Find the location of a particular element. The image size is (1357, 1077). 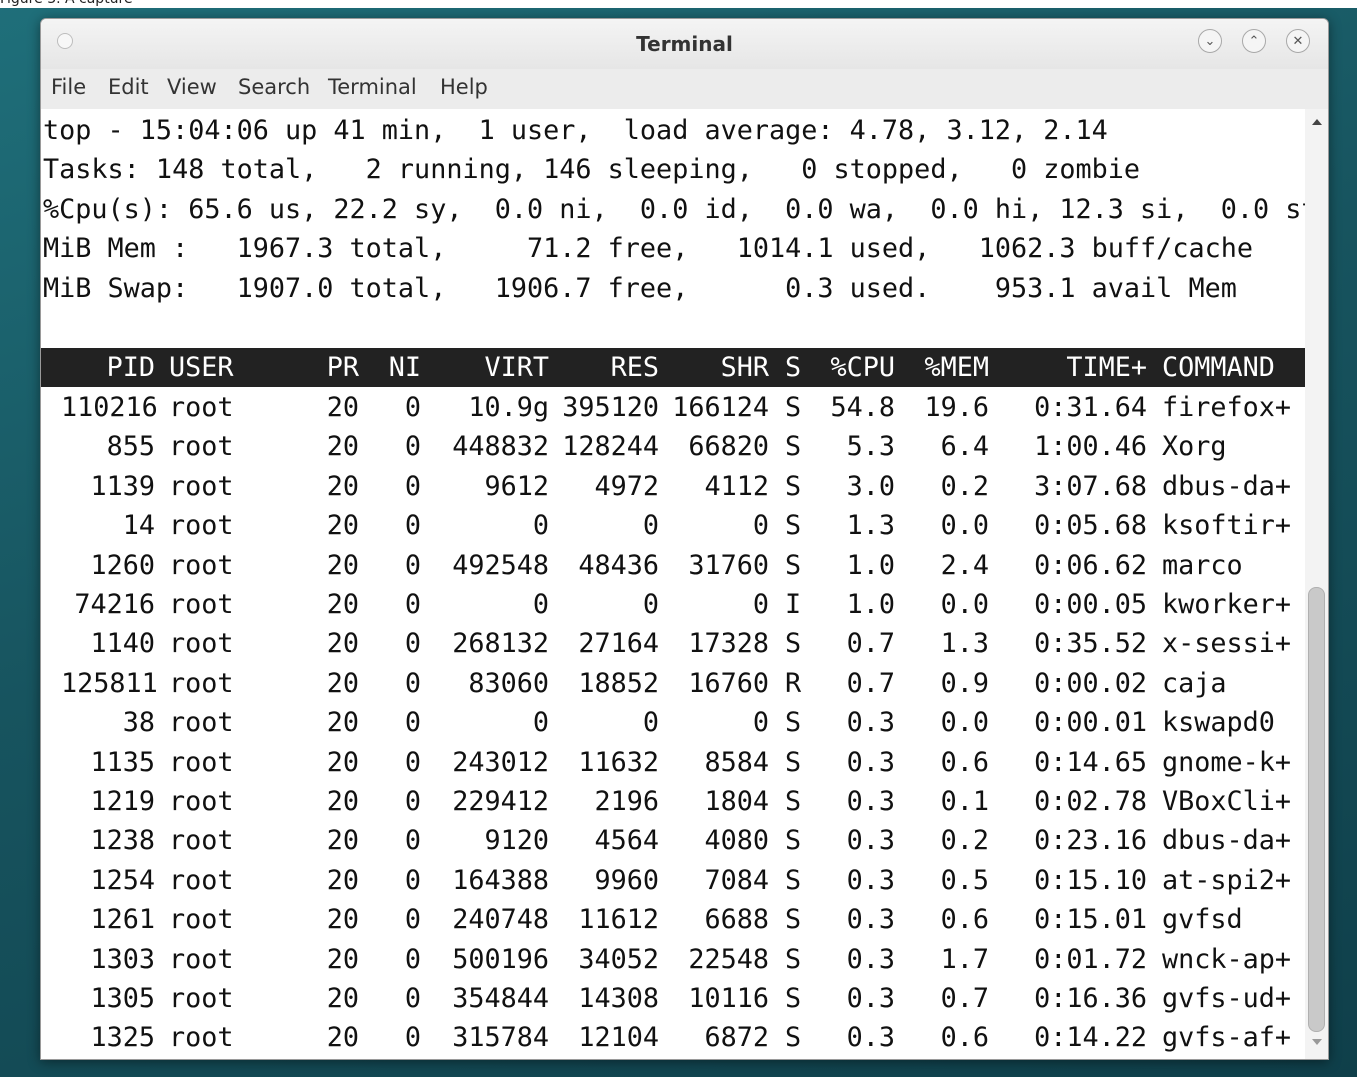

cell-pid: 1140 is located at coordinates (122, 644).